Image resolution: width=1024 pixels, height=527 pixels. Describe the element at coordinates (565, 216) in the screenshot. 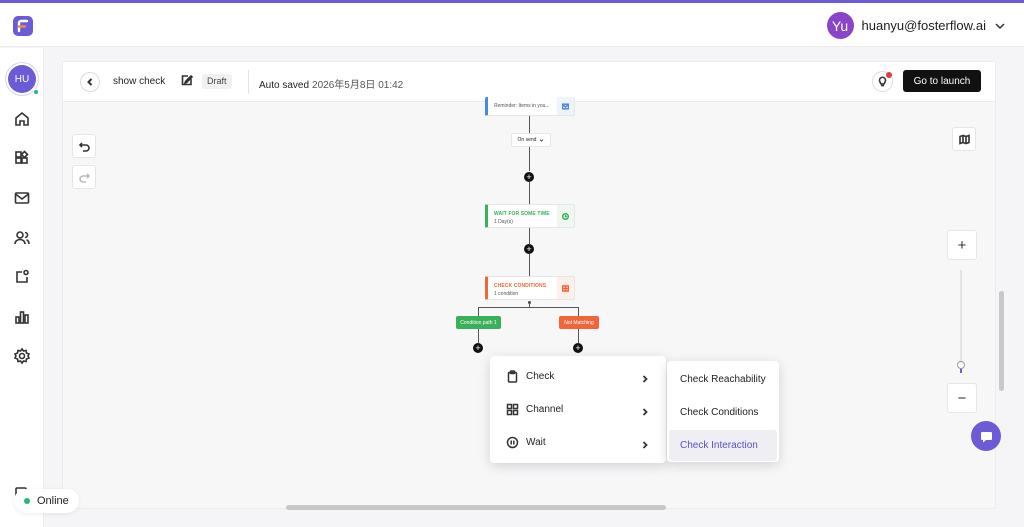

I see `clock-icon` at that location.